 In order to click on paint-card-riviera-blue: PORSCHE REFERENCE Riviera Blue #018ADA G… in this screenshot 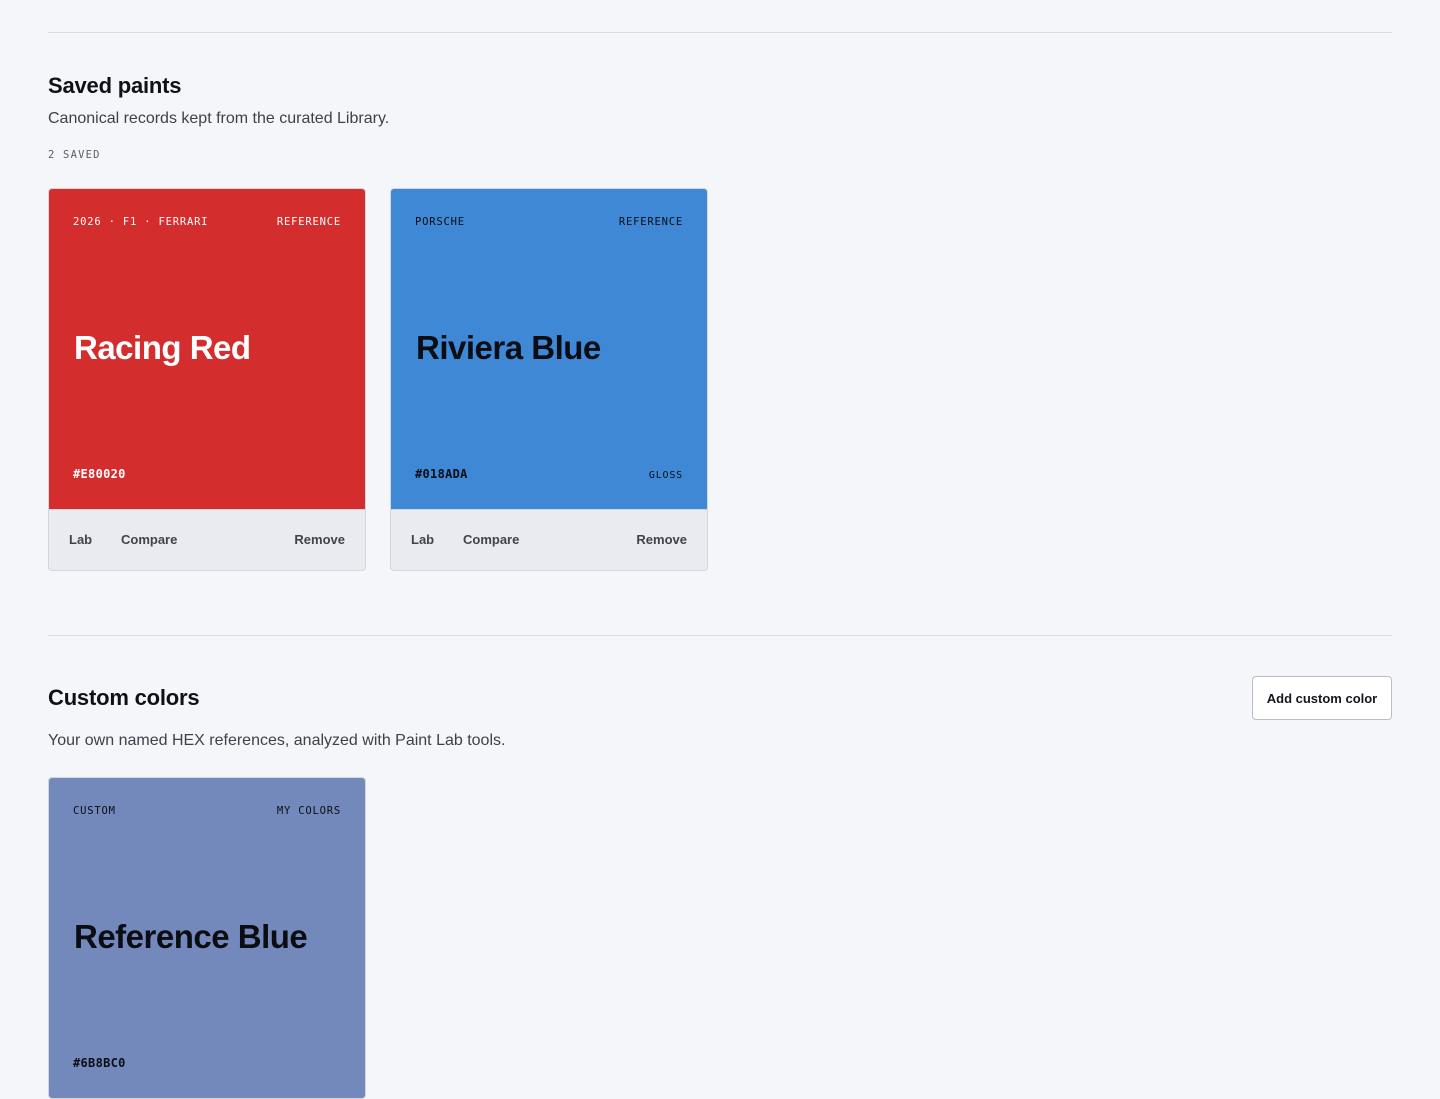, I will do `click(549, 379)`.